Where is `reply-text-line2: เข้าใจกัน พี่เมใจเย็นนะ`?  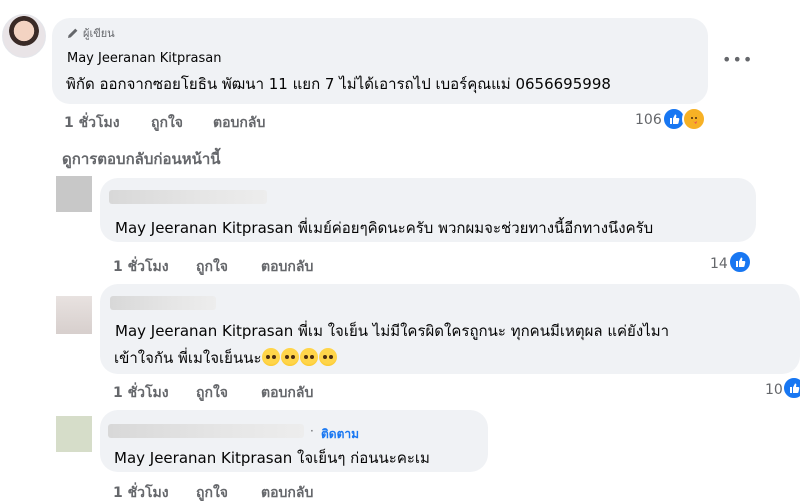
reply-text-line2: เข้าใจกัน พี่เมใจเย็นนะ is located at coordinates (226, 358).